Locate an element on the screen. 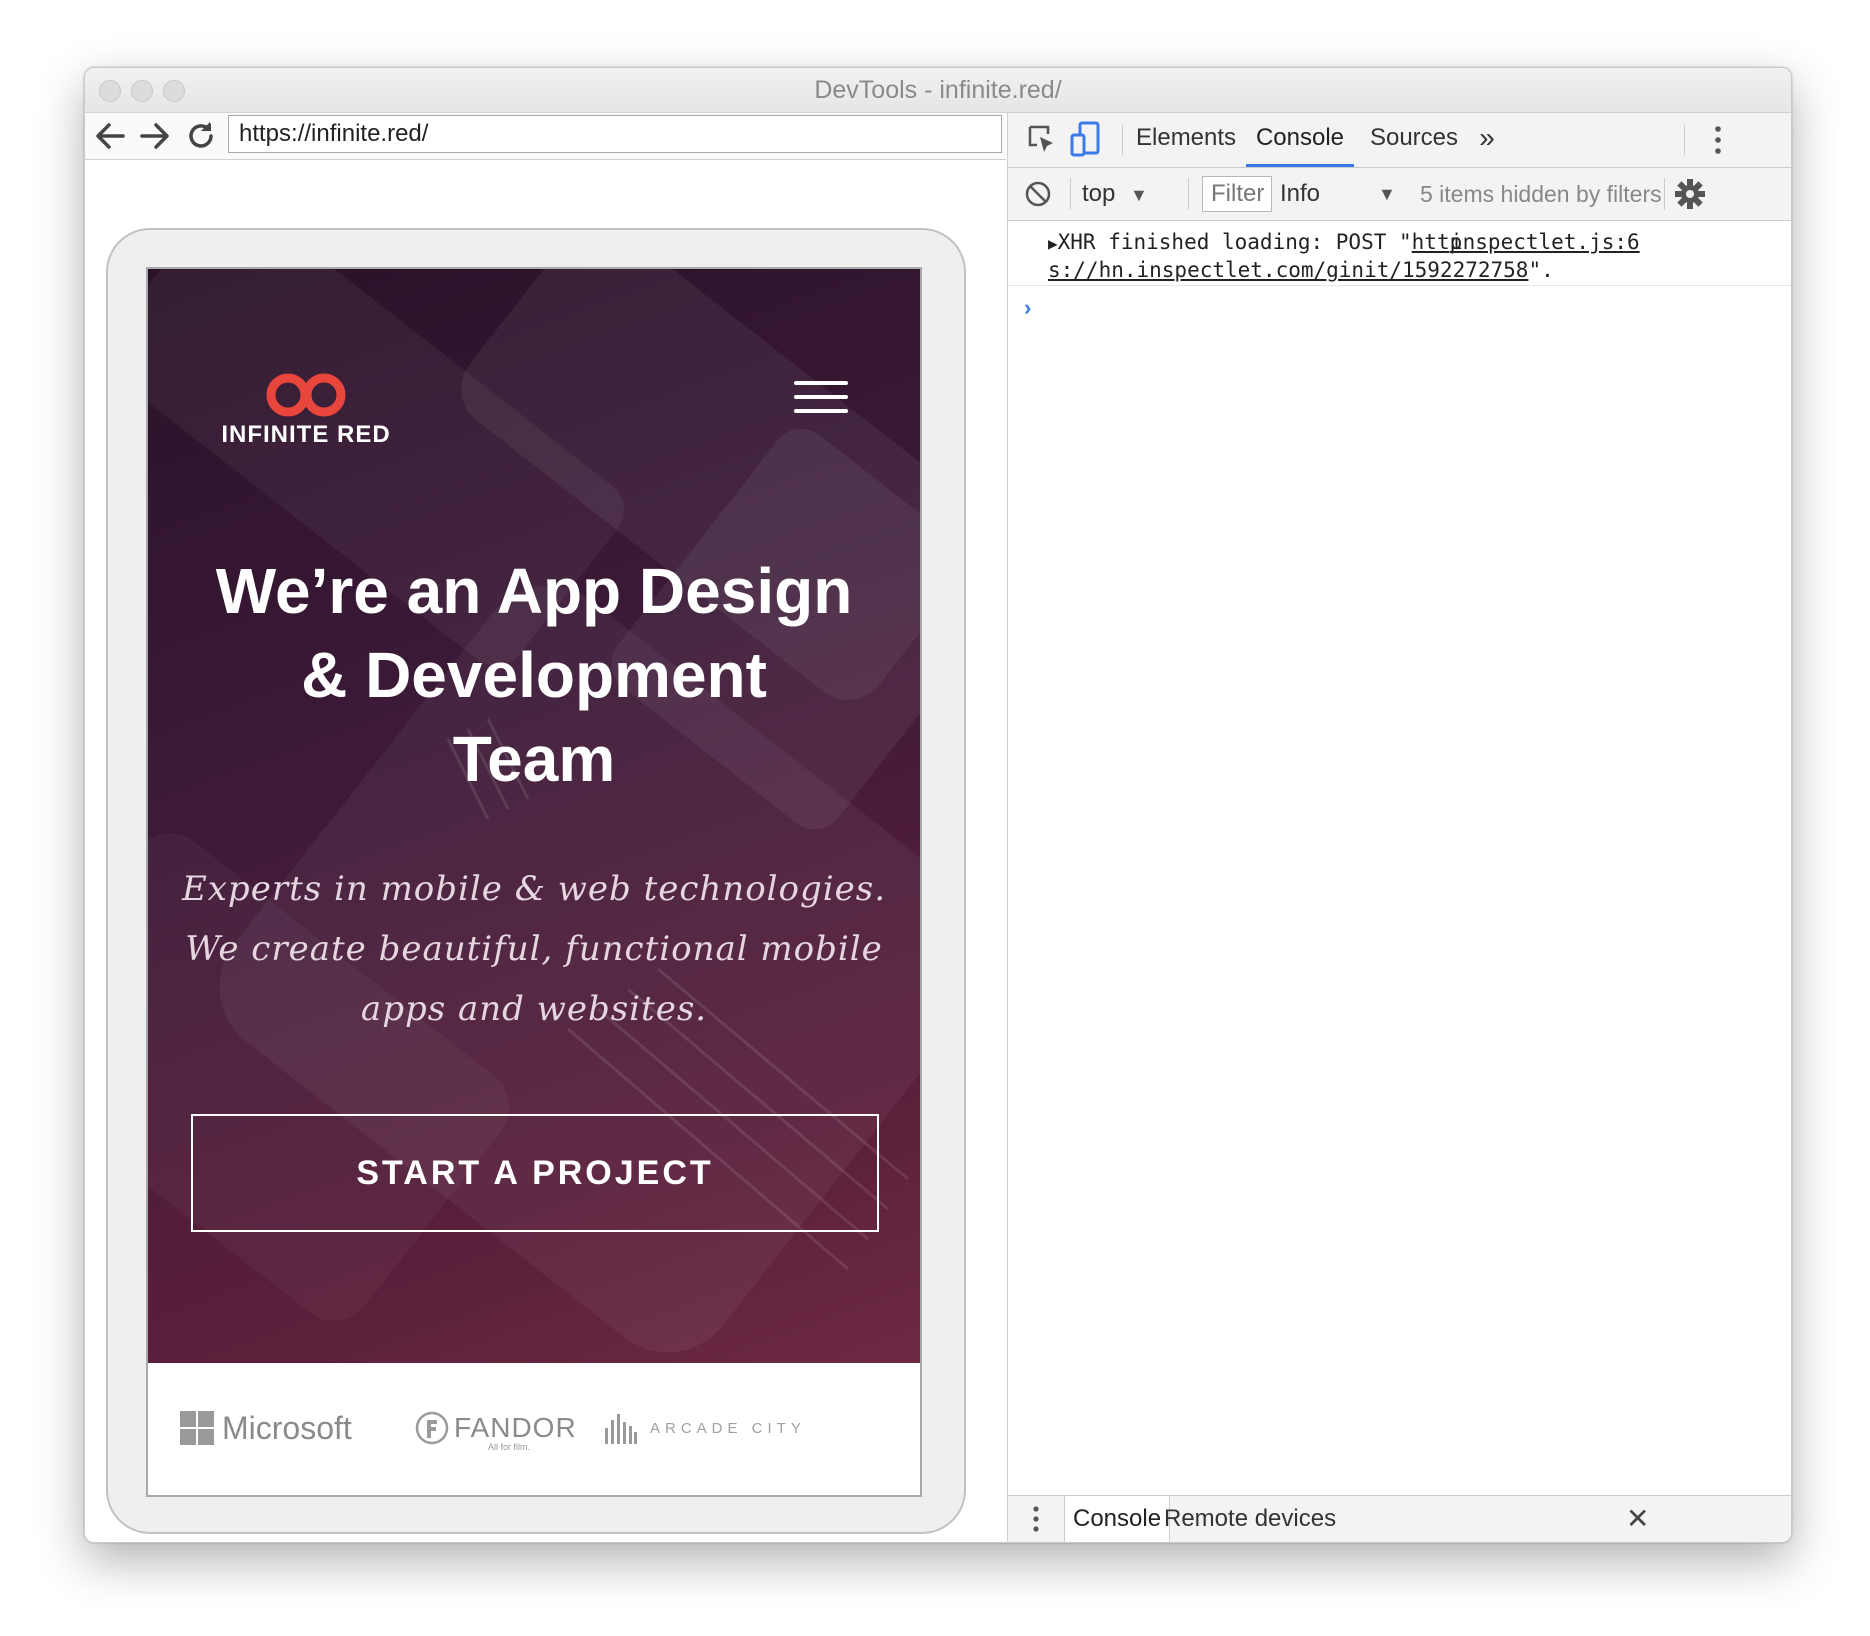 The height and width of the screenshot is (1636, 1870). infinite-red-logo: INFINITE RED is located at coordinates (306, 407).